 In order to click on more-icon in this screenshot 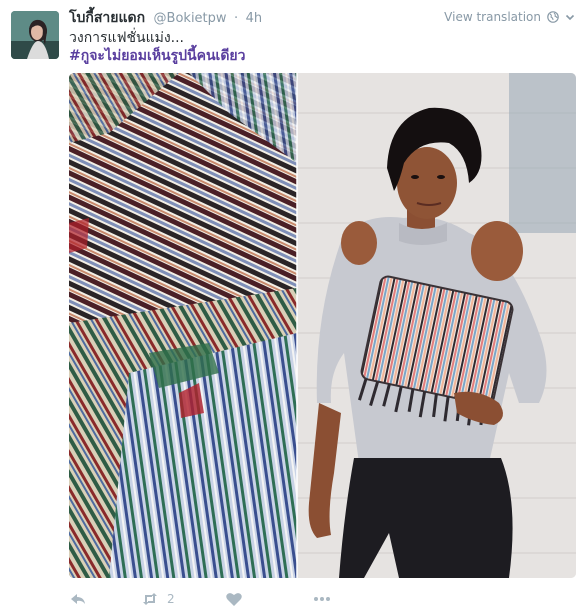, I will do `click(321, 599)`.